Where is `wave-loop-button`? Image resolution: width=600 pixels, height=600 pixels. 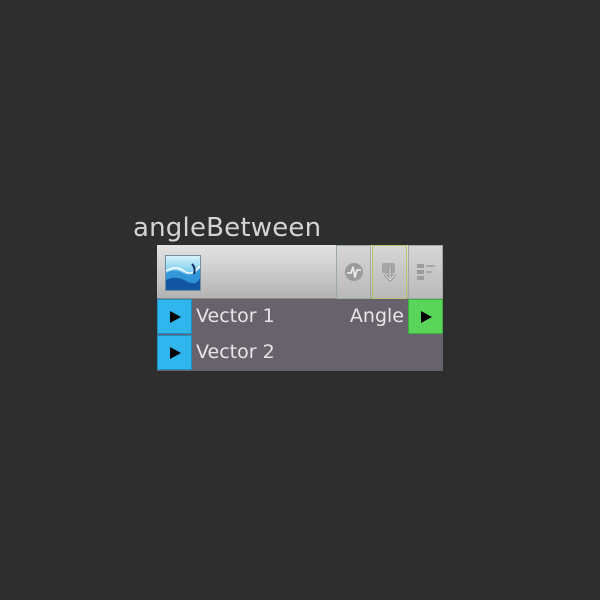
wave-loop-button is located at coordinates (353, 272).